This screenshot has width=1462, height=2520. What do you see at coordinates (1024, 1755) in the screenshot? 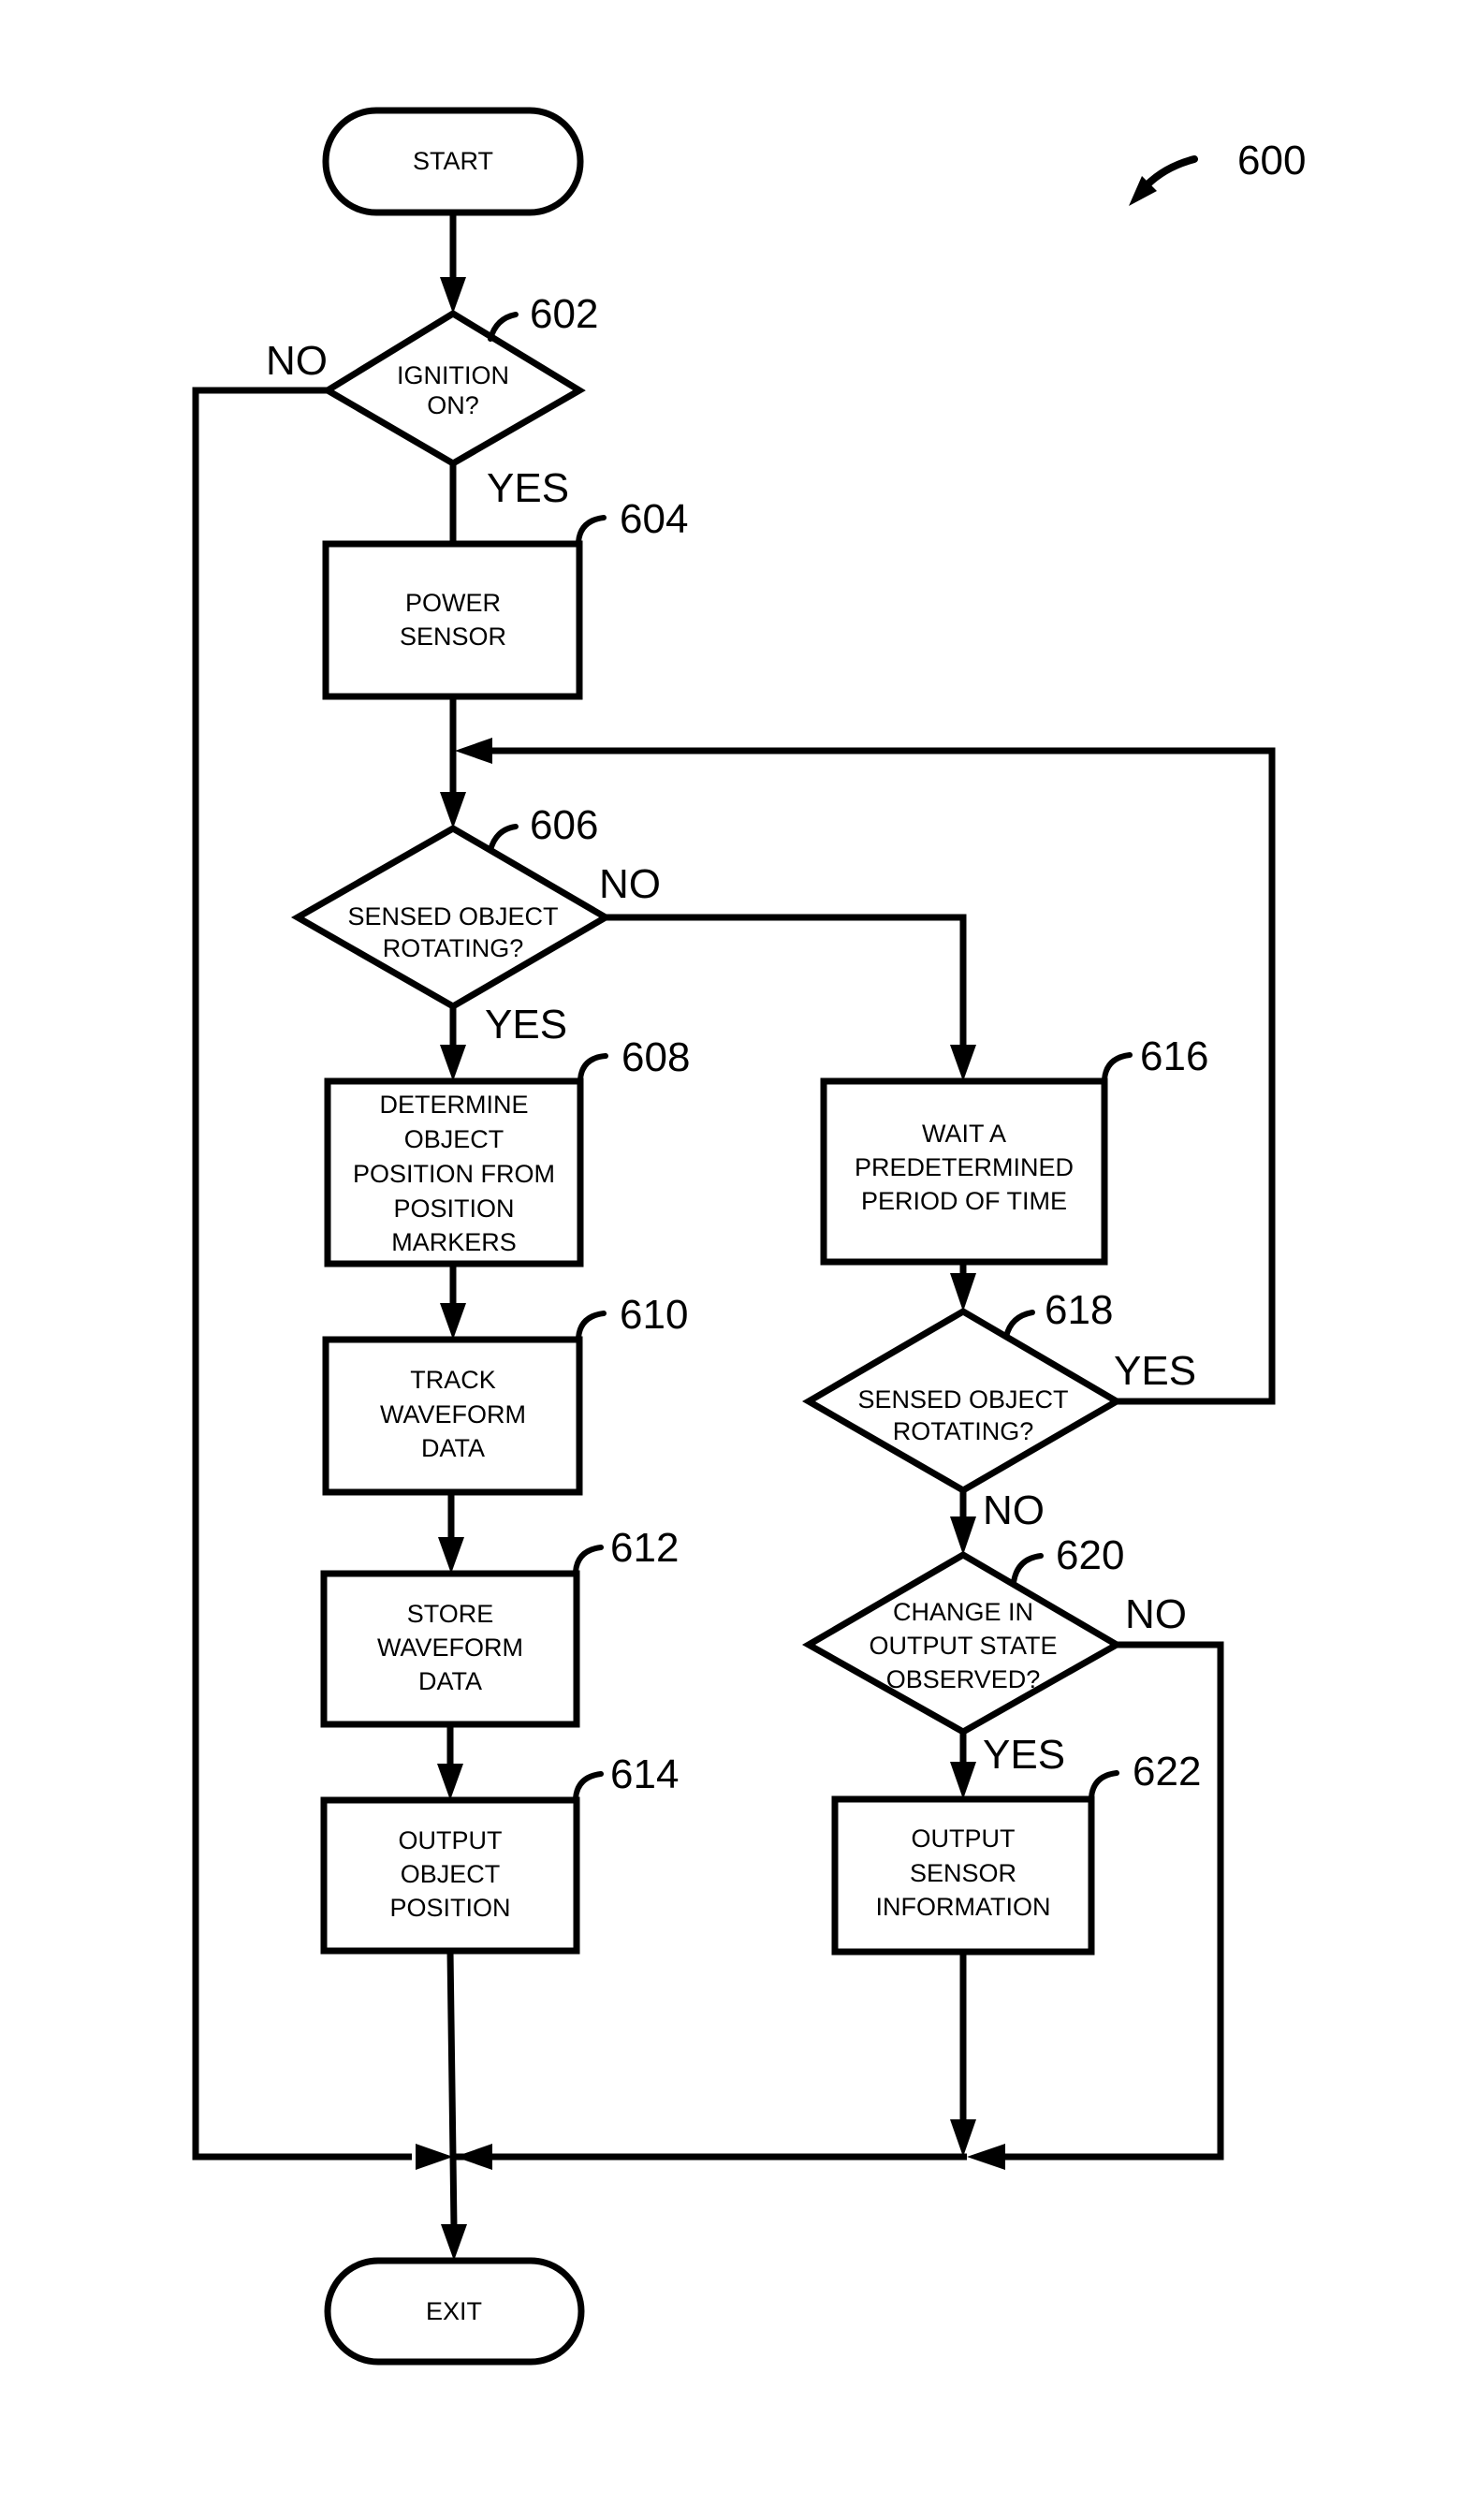
I see `branch-620-yes-label: YES` at bounding box center [1024, 1755].